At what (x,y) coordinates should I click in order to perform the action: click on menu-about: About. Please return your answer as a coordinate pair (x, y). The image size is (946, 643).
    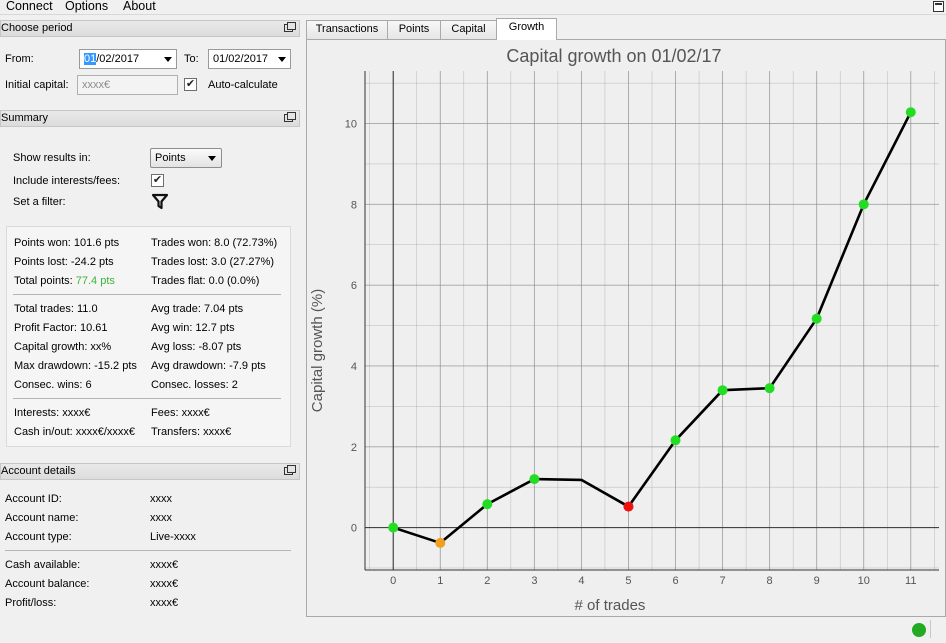
    Looking at the image, I should click on (139, 6).